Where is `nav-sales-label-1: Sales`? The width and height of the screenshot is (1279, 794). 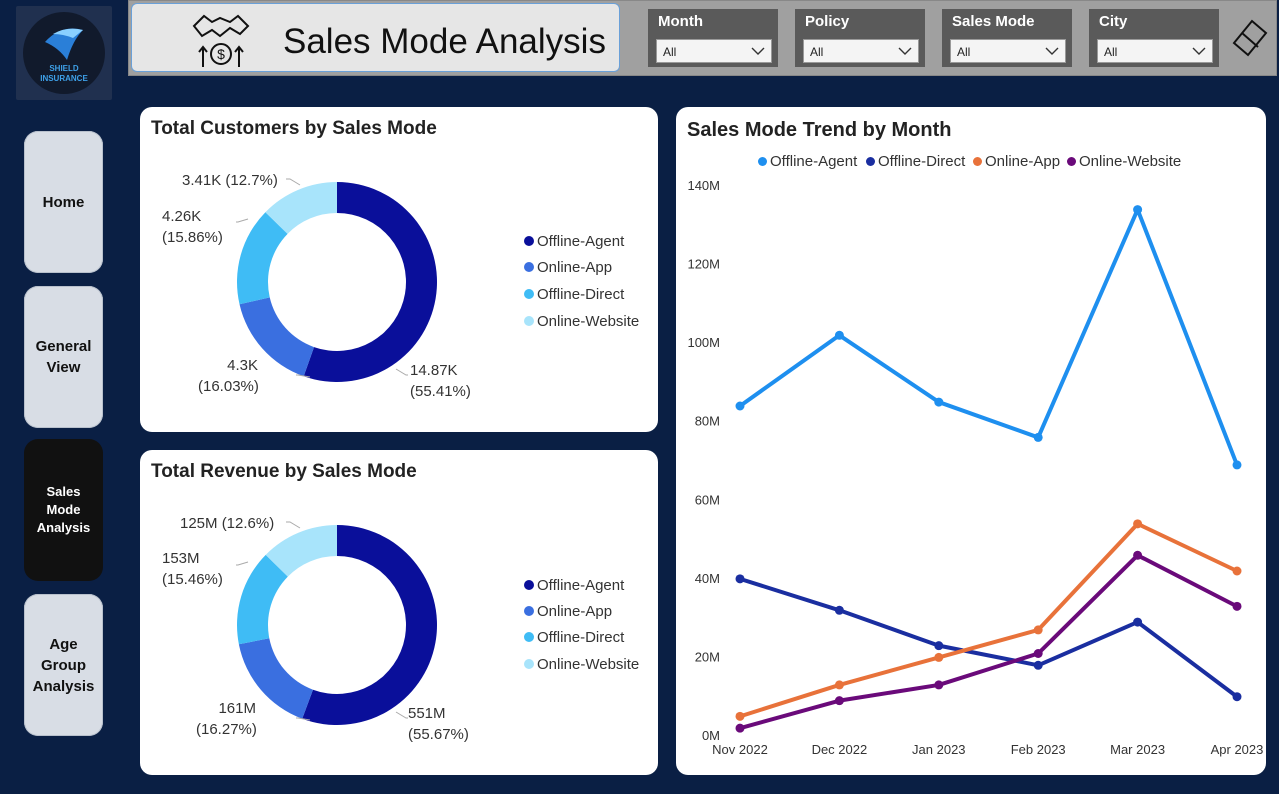
nav-sales-label-1: Sales is located at coordinates (63, 491).